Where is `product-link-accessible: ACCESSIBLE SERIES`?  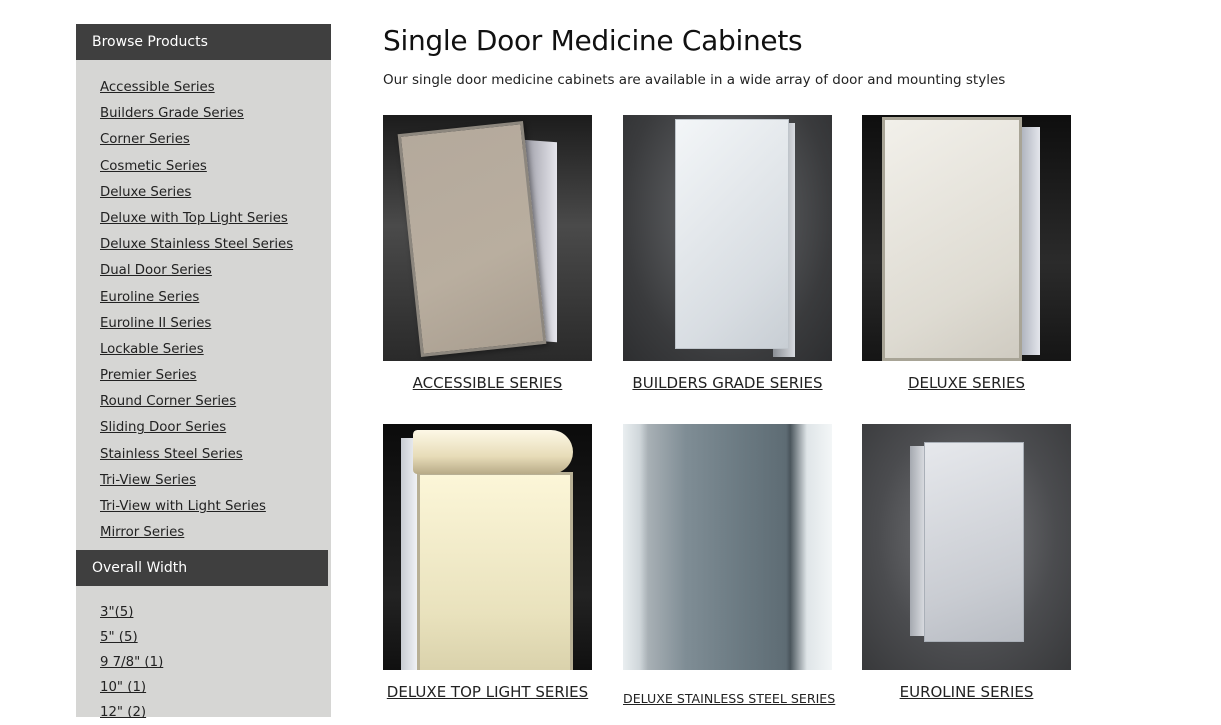 product-link-accessible: ACCESSIBLE SERIES is located at coordinates (487, 383).